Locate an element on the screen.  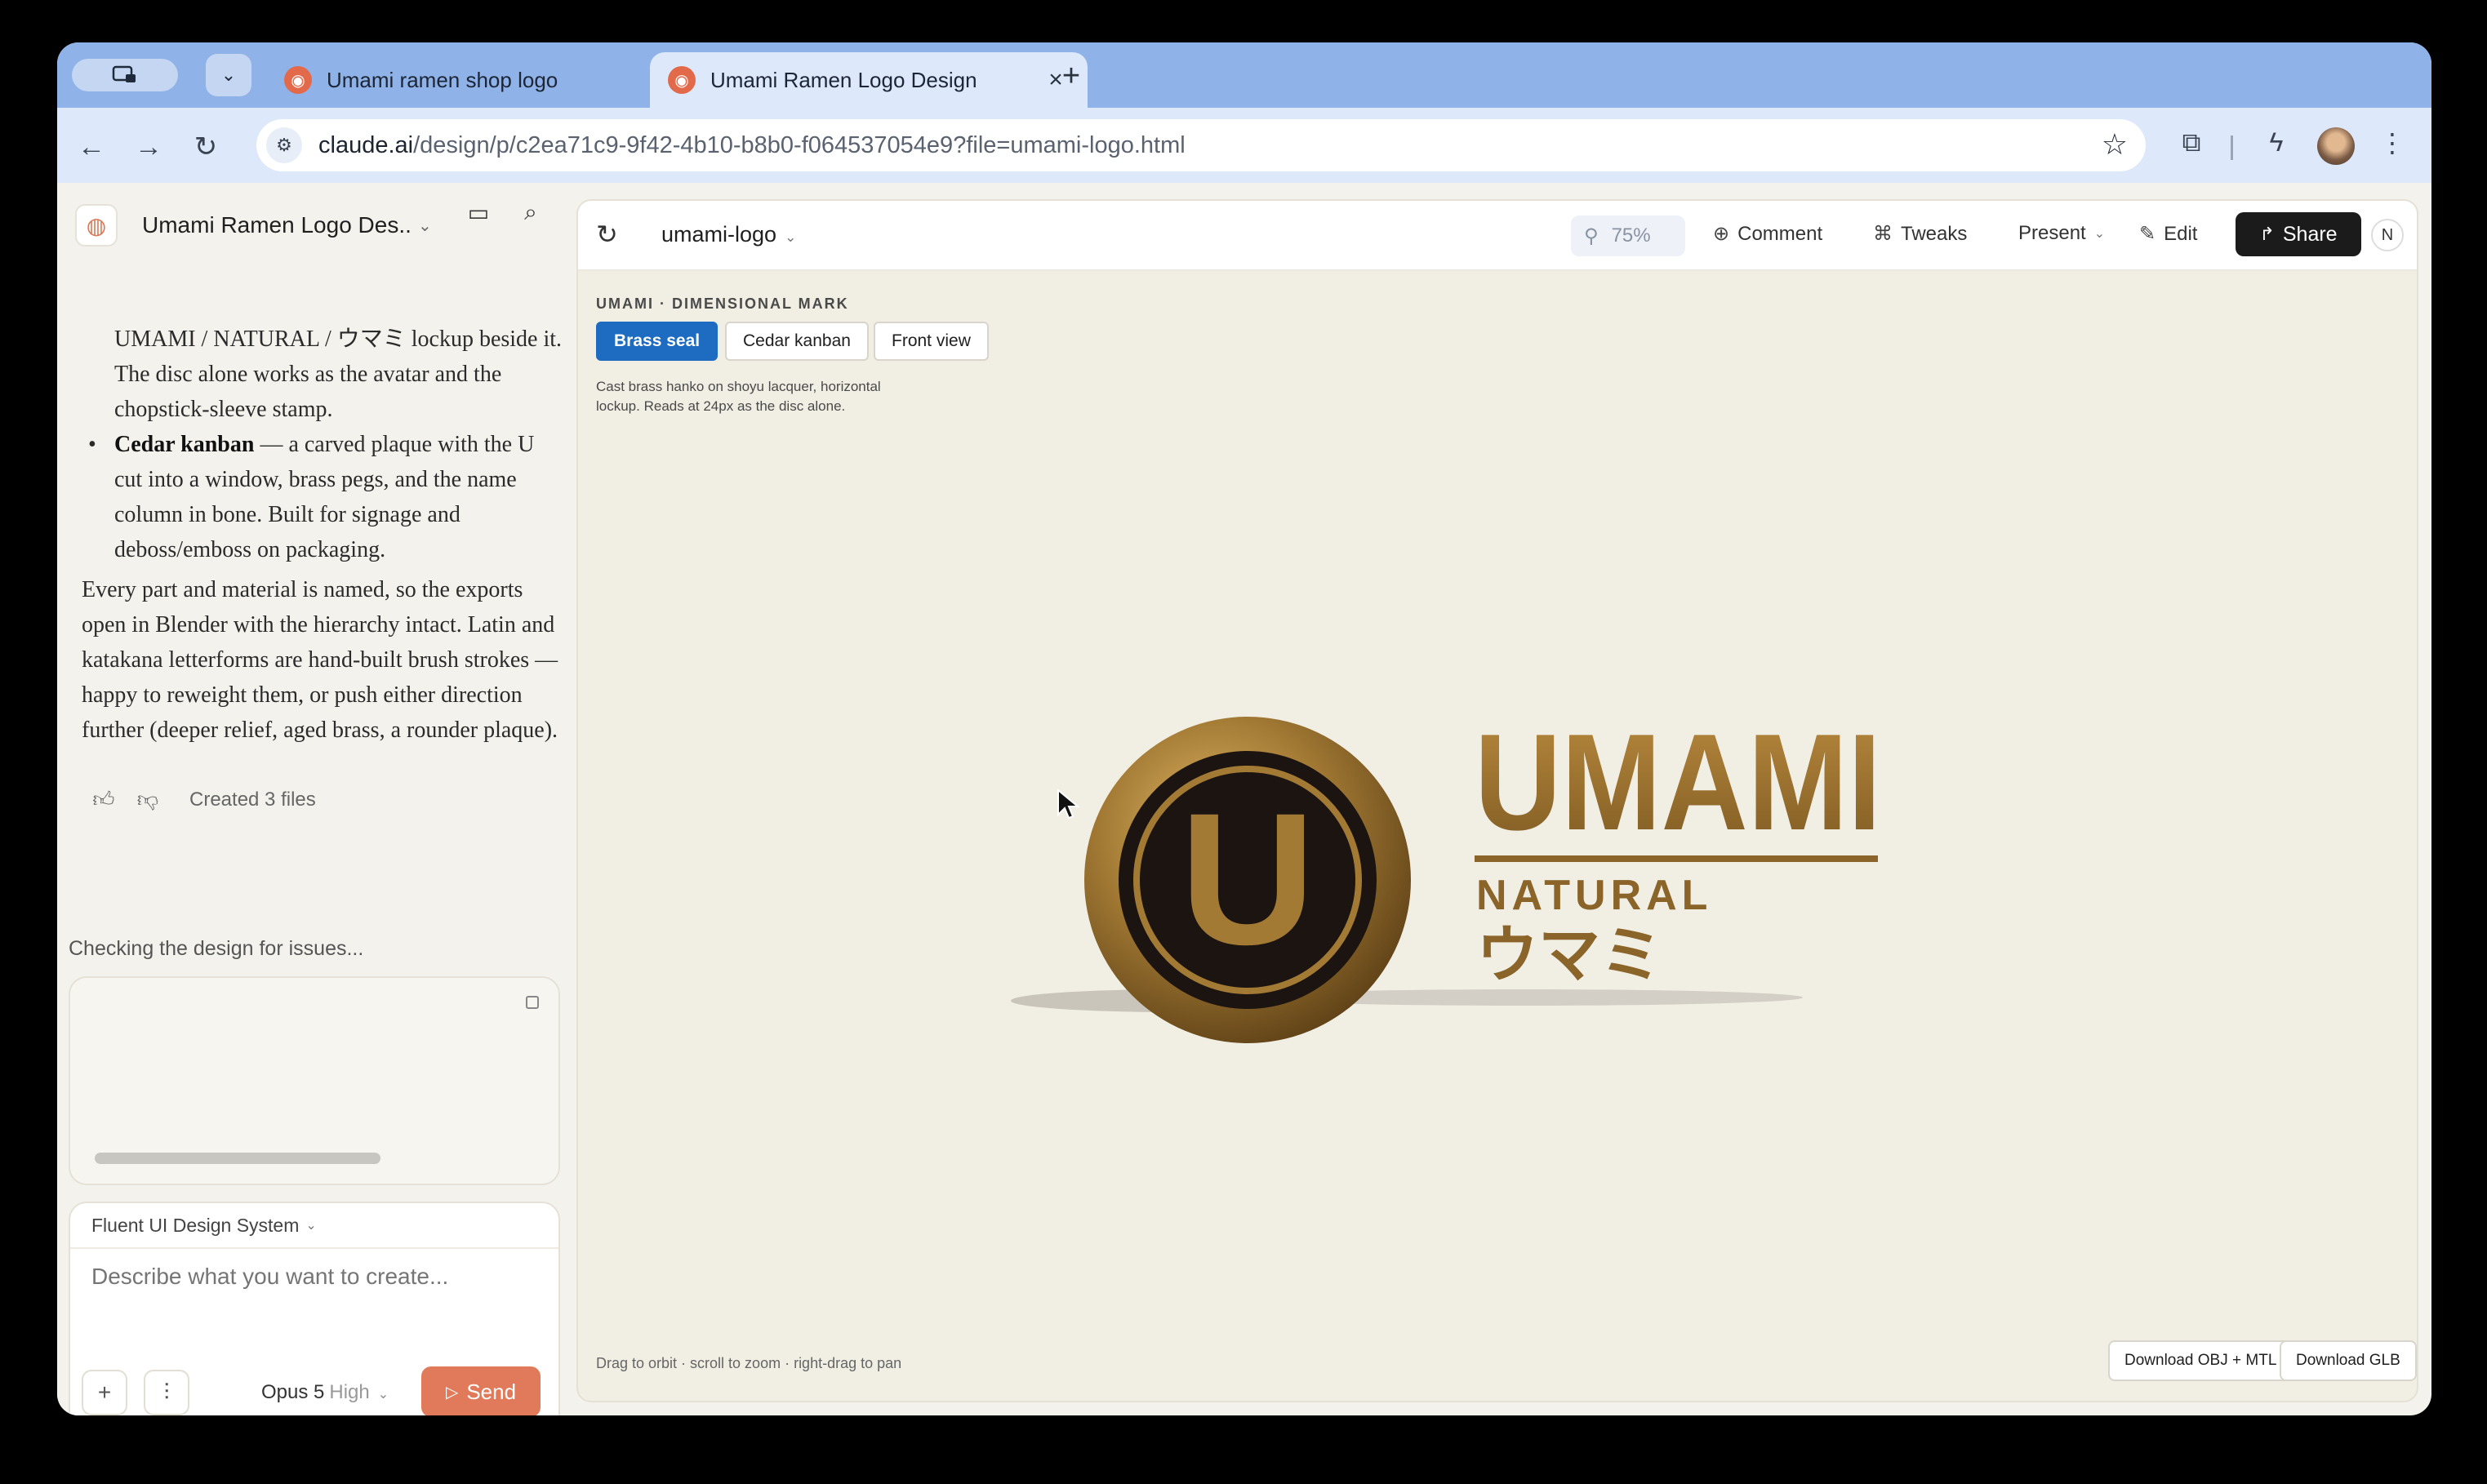
zoom-control: ⚲ 75% is located at coordinates (1628, 235).